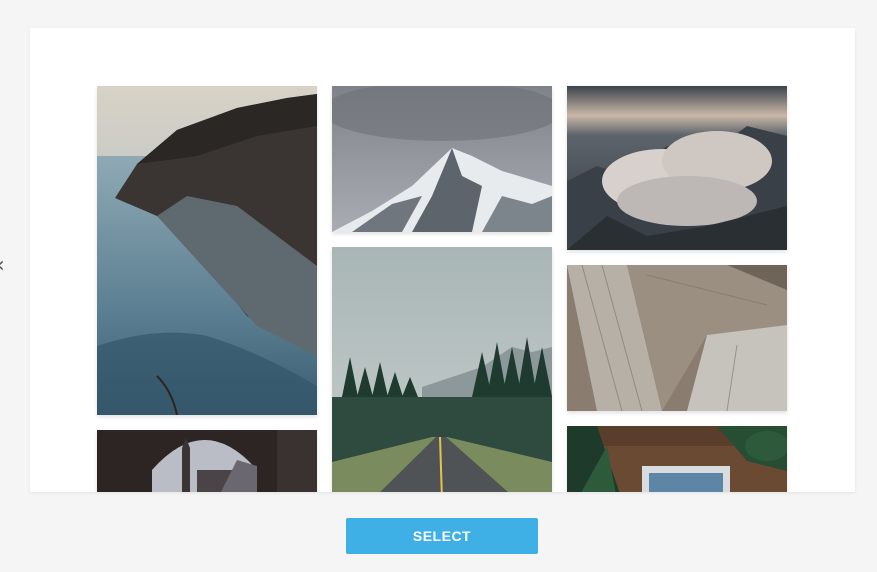 The height and width of the screenshot is (572, 877). I want to click on wooden-planks-image, so click(677, 338).